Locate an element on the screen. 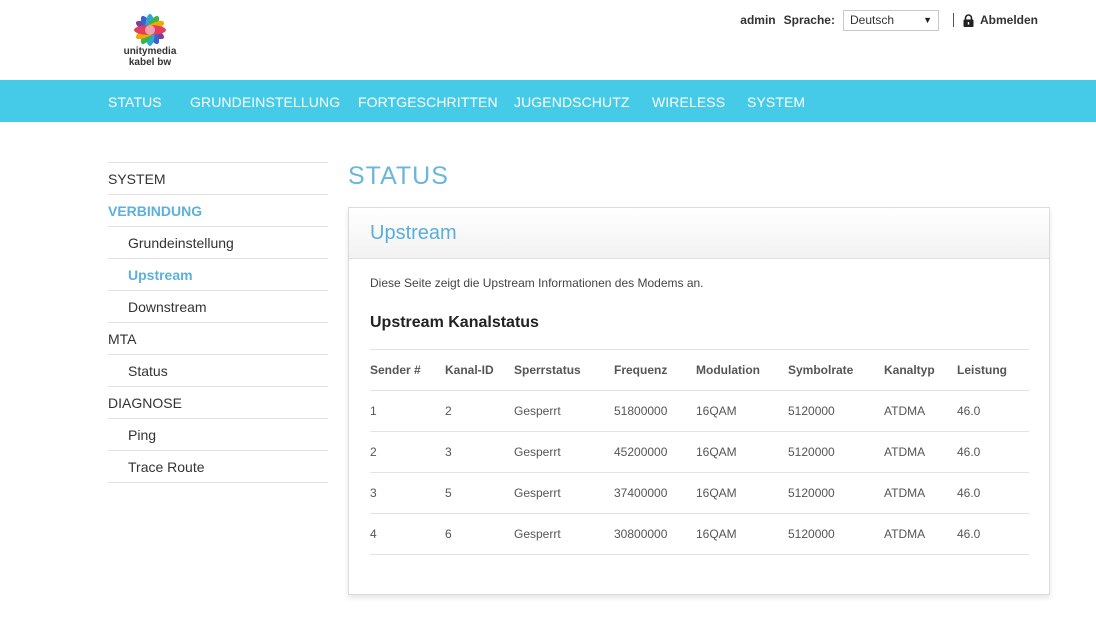 Image resolution: width=1096 pixels, height=640 pixels. column-header: Frequenz is located at coordinates (641, 370).